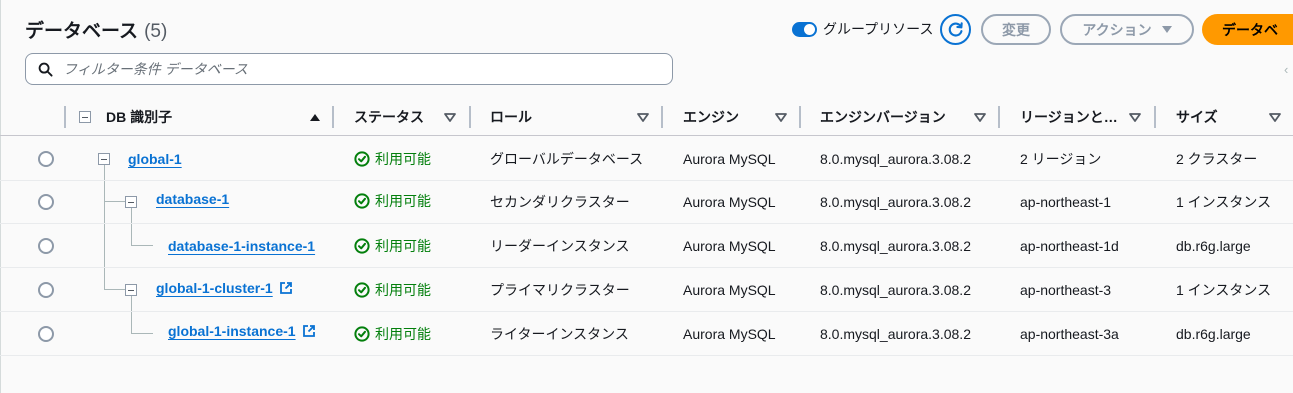 The image size is (1293, 393). I want to click on db-identifier-link: global-1, so click(155, 159).